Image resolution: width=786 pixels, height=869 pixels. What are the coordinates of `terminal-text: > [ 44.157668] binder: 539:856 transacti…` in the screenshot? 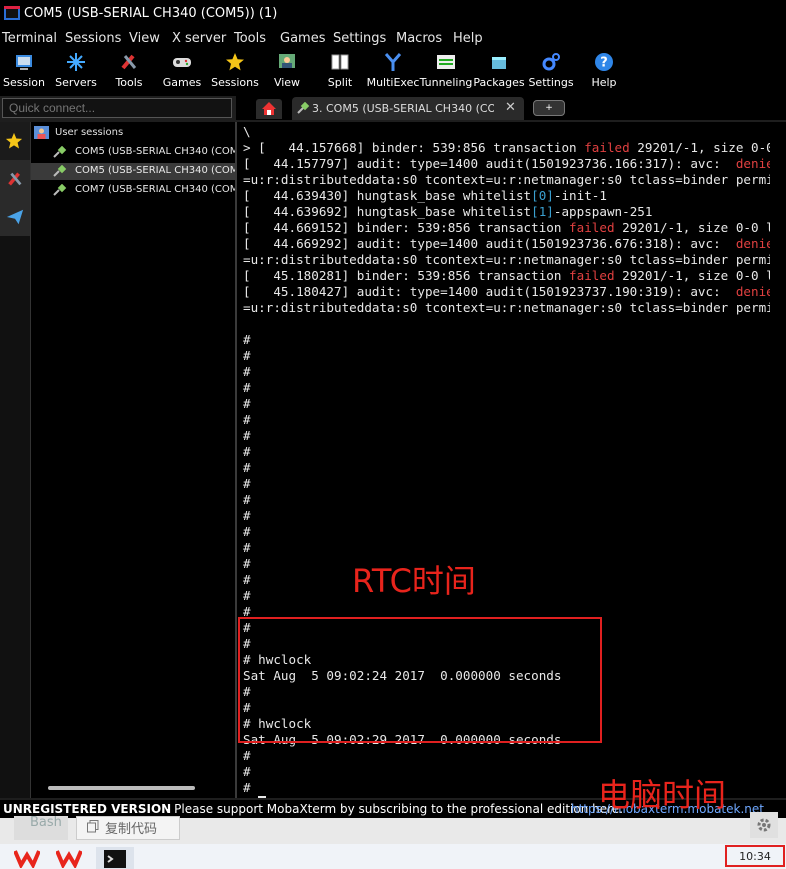 It's located at (414, 147).